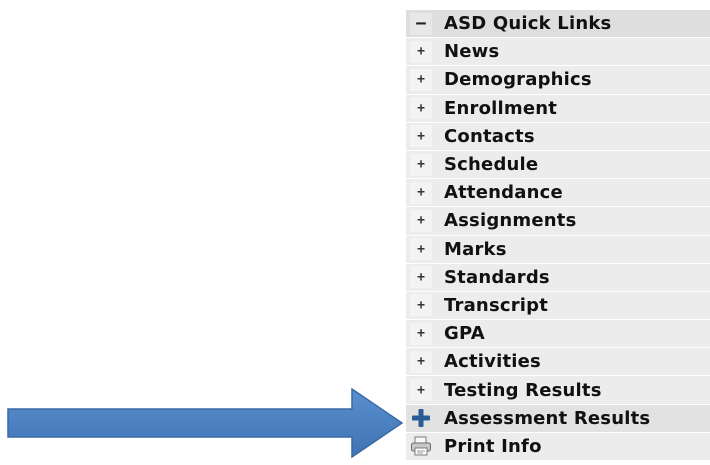 The height and width of the screenshot is (465, 710). Describe the element at coordinates (489, 136) in the screenshot. I see `menu-item-label: Contacts` at that location.